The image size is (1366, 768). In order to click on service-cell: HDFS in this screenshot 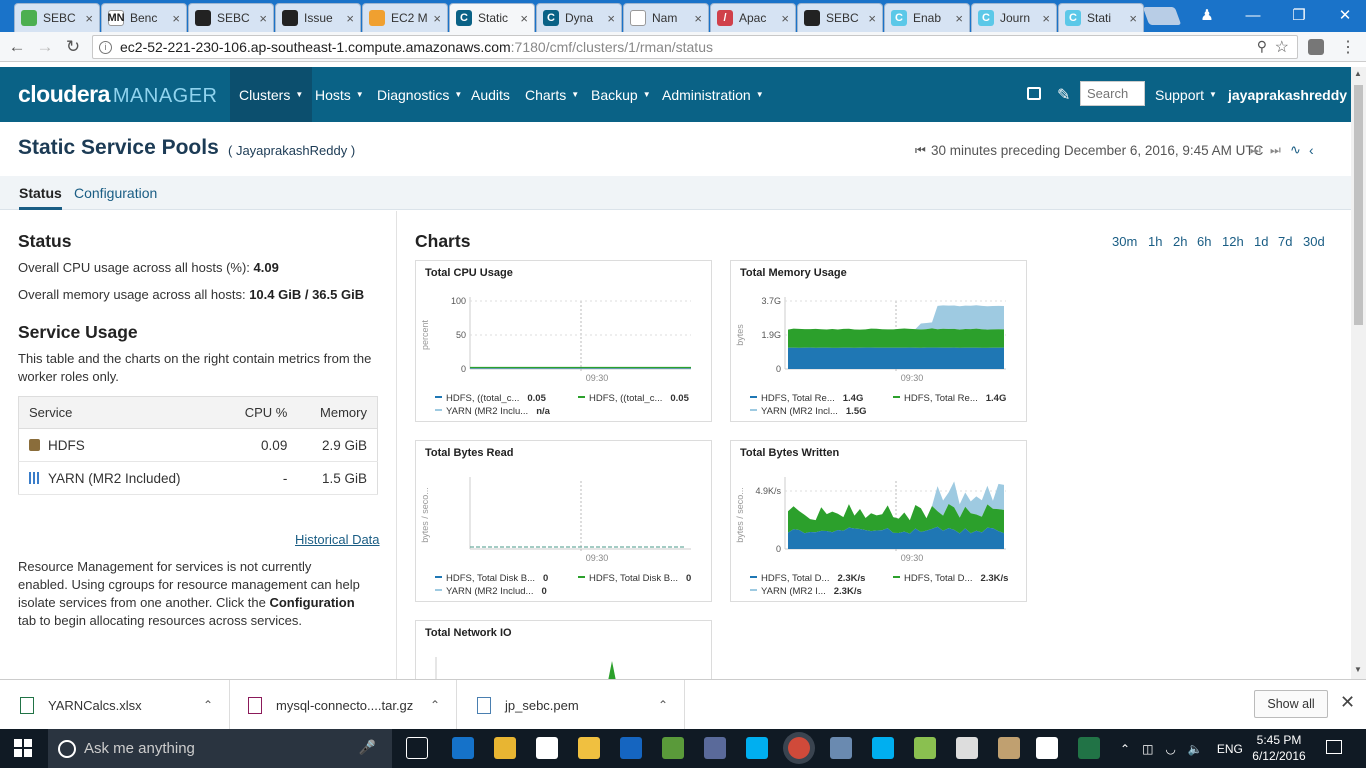, I will do `click(120, 445)`.